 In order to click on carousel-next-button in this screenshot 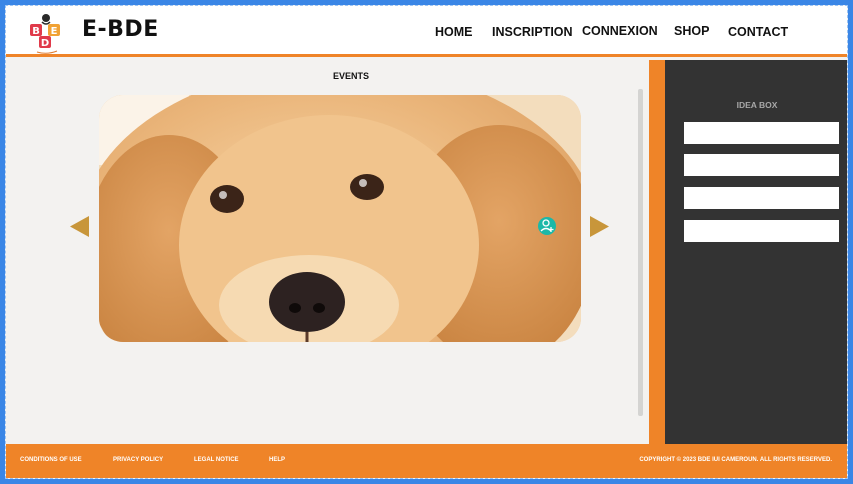, I will do `click(599, 229)`.